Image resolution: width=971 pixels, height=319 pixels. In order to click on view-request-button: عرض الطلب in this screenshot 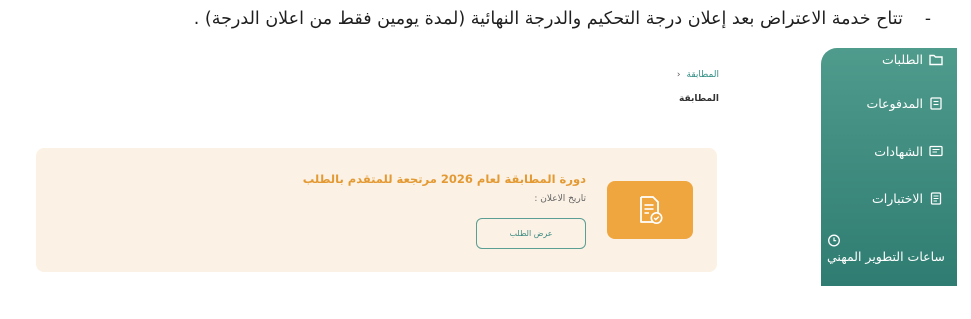, I will do `click(531, 233)`.